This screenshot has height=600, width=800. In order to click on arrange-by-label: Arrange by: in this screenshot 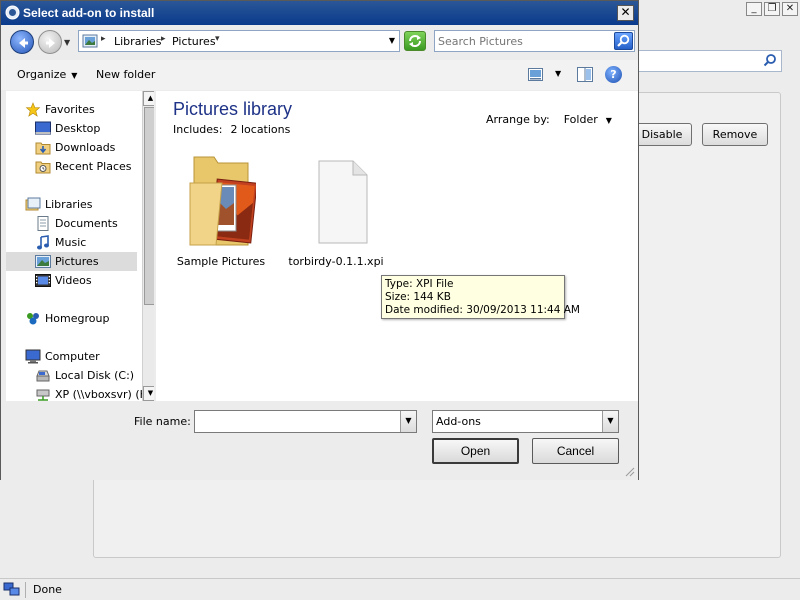, I will do `click(518, 119)`.